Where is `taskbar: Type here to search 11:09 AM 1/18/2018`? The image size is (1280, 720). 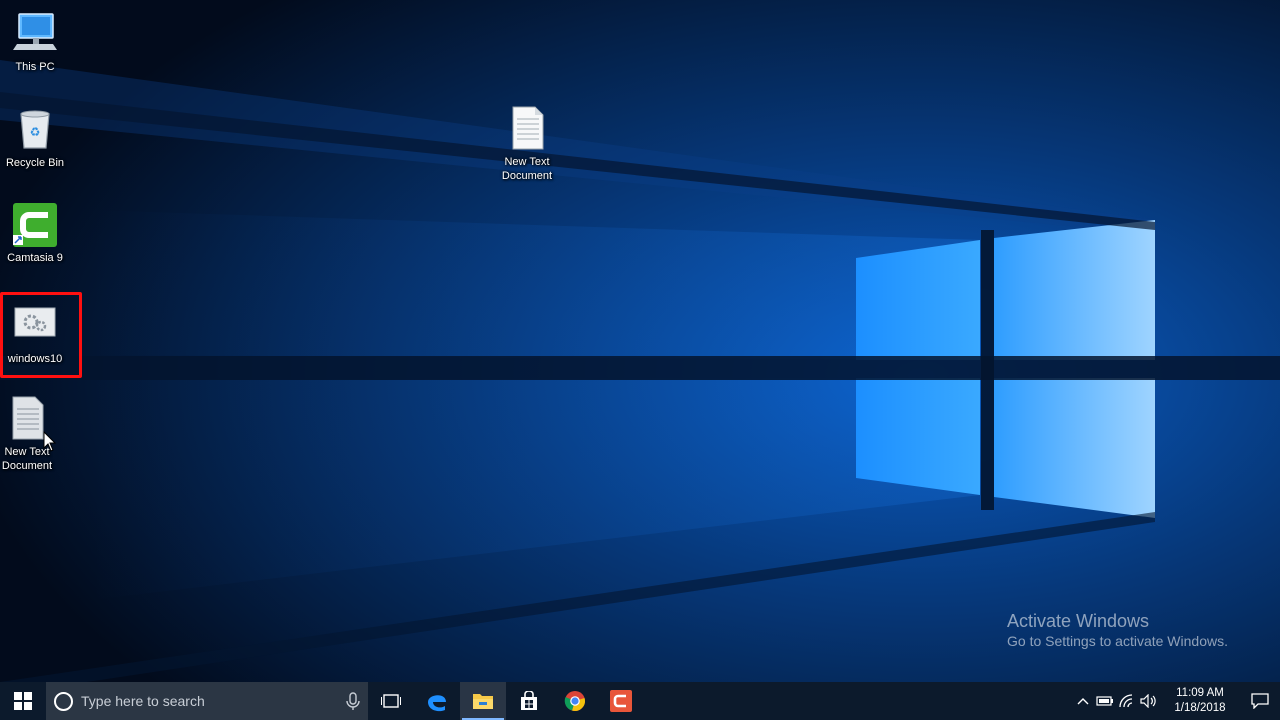
taskbar: Type here to search 11:09 AM 1/18/2018 is located at coordinates (640, 701).